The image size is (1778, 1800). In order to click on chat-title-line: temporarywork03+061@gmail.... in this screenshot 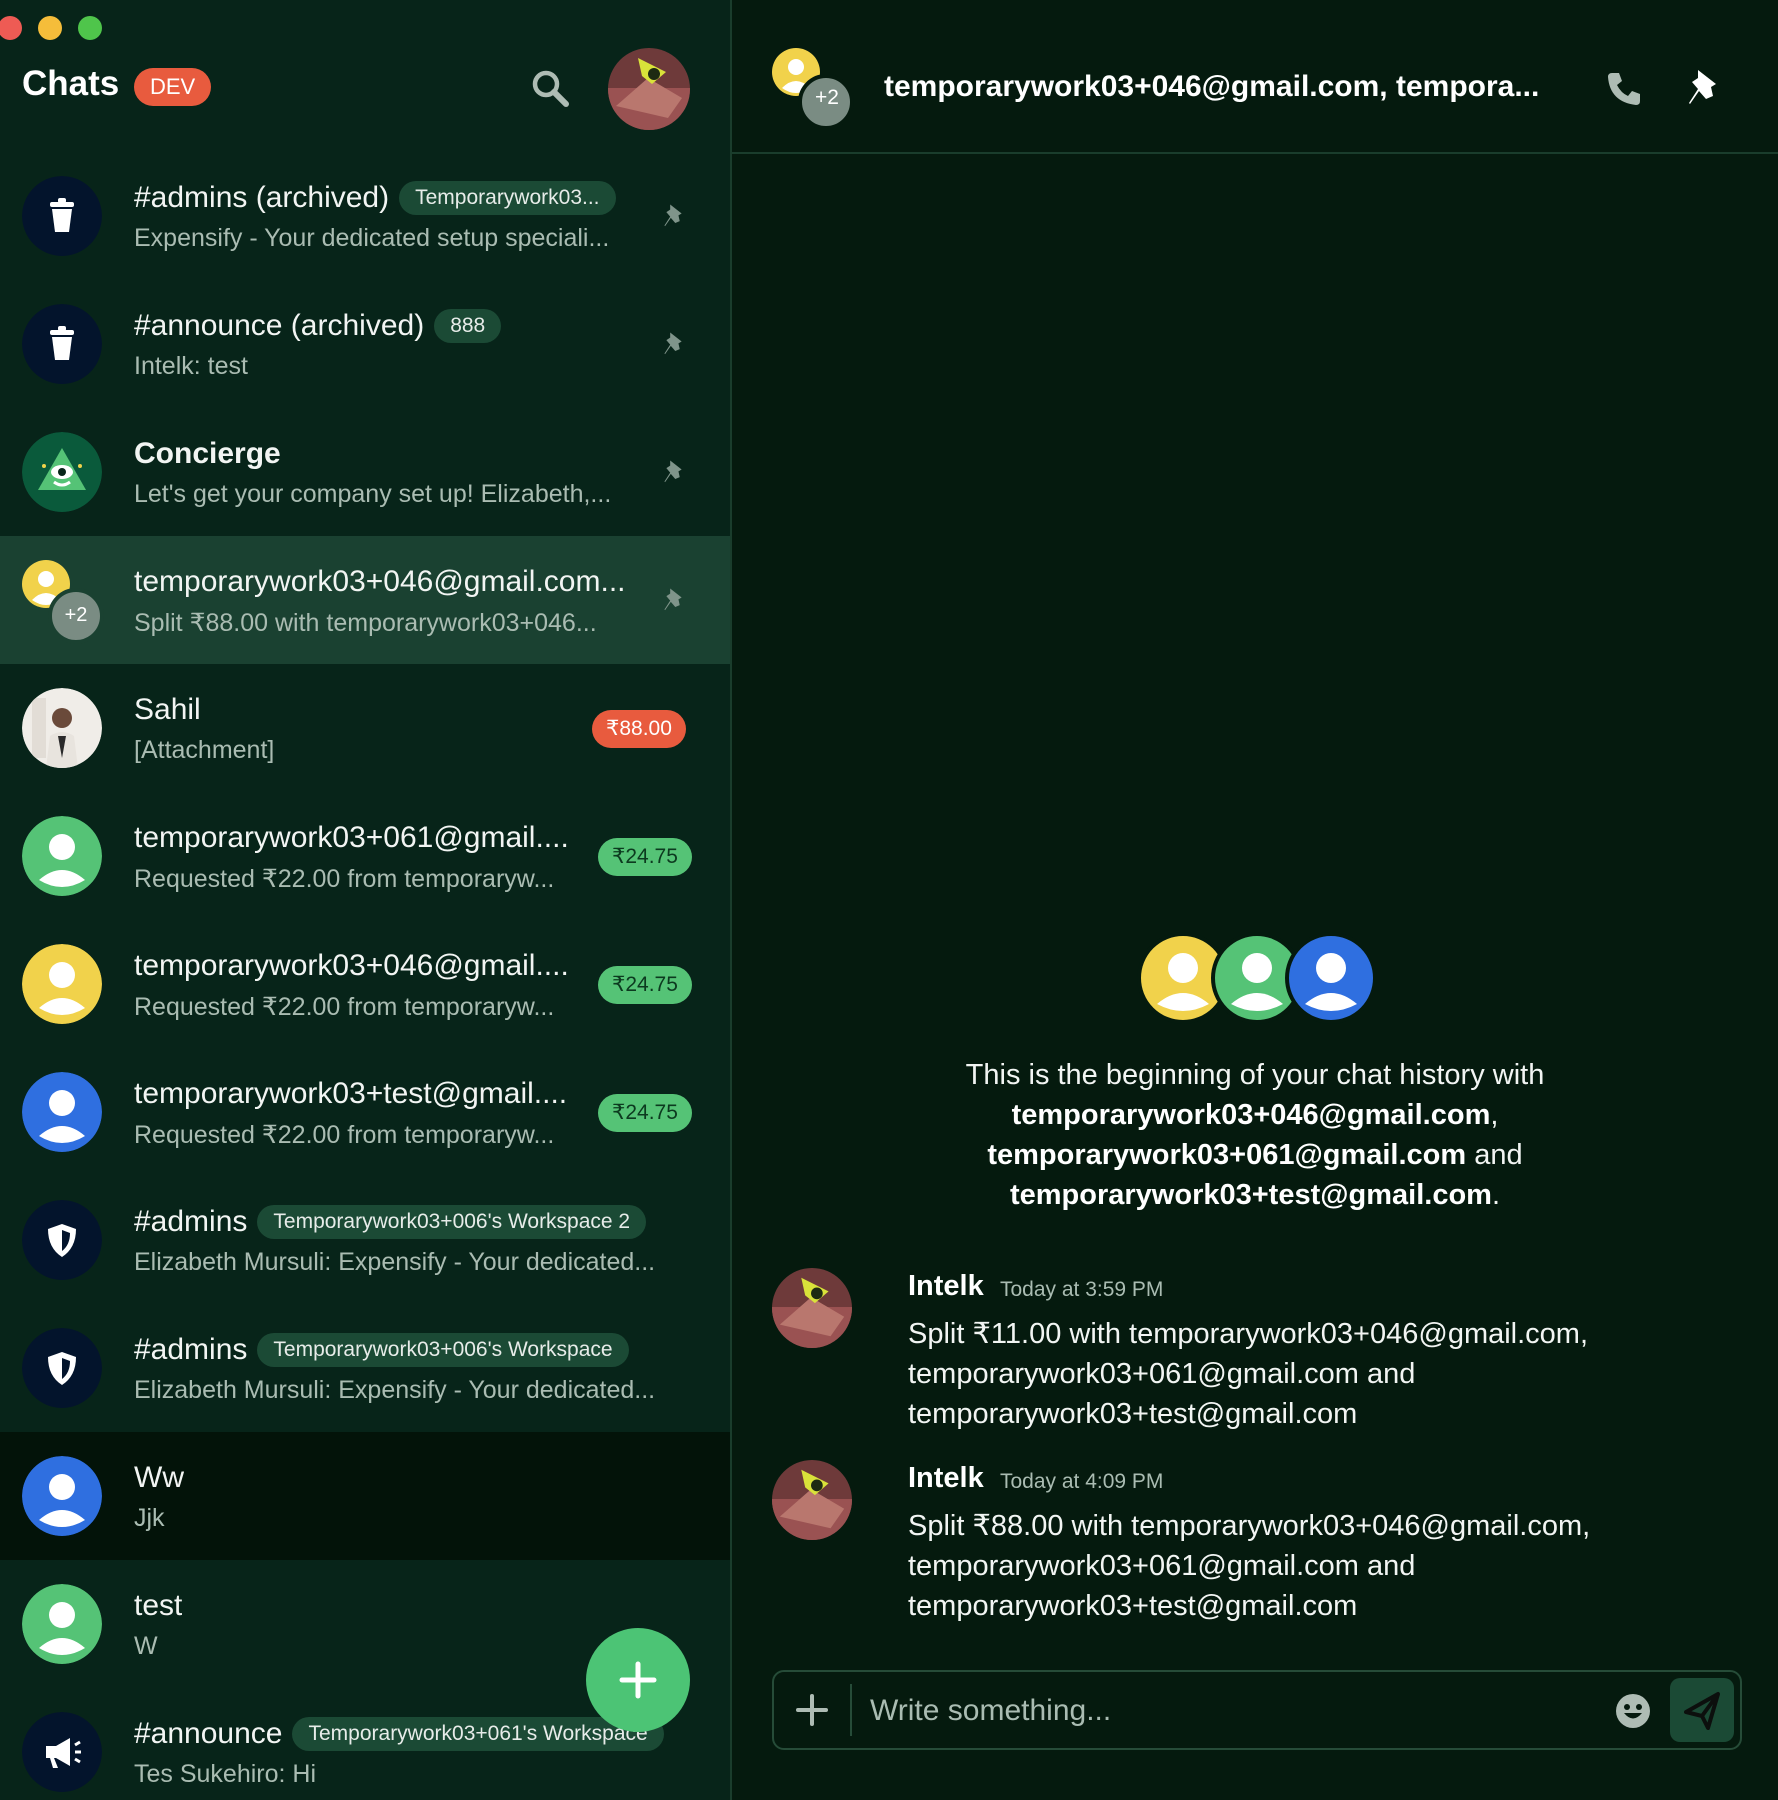, I will do `click(351, 838)`.